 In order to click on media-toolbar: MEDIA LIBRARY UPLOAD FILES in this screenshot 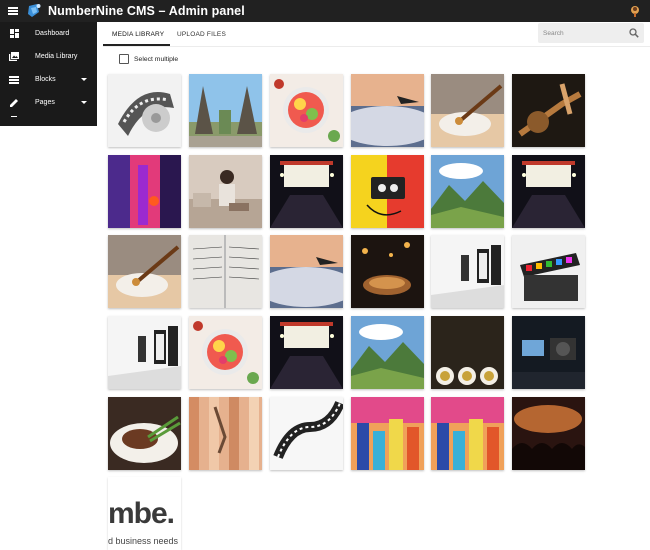, I will do `click(376, 34)`.